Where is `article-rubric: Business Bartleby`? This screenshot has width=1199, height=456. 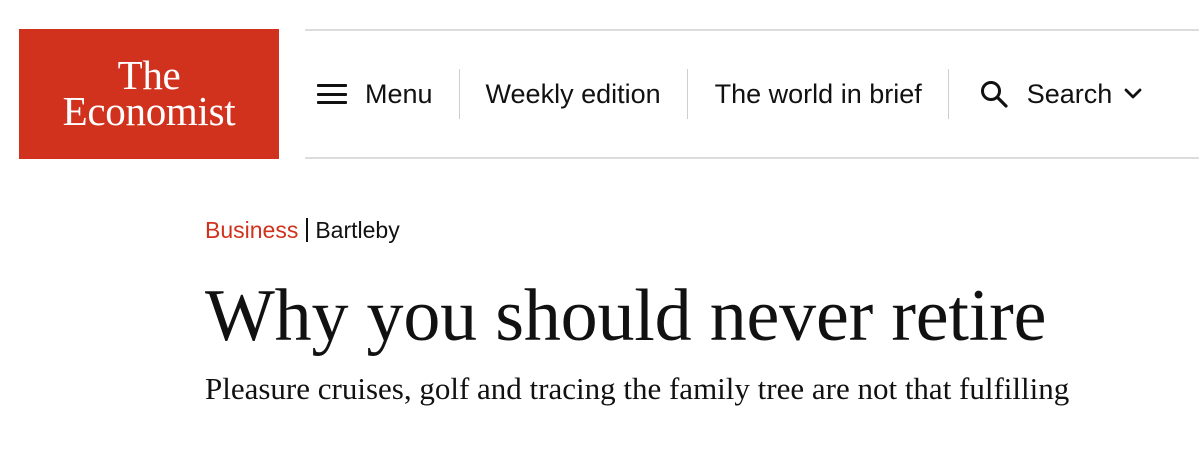
article-rubric: Business Bartleby is located at coordinates (695, 230).